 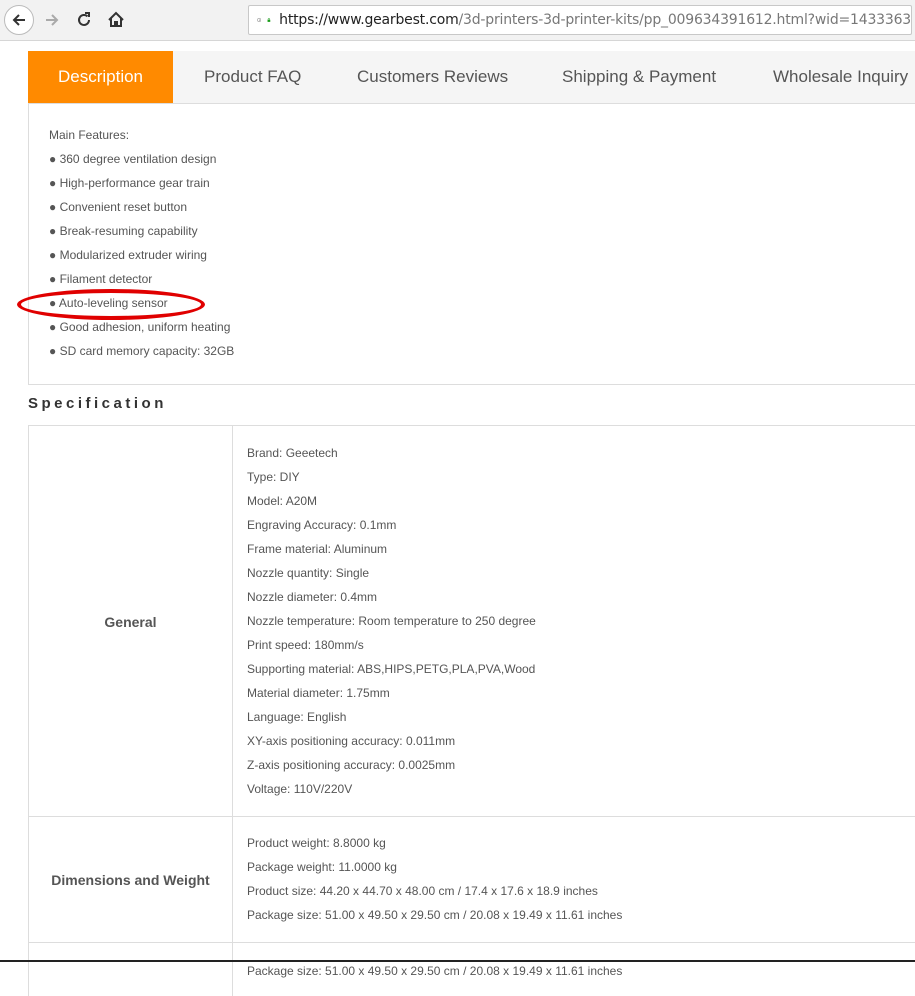 I want to click on spec-line: Language: English, so click(x=296, y=717).